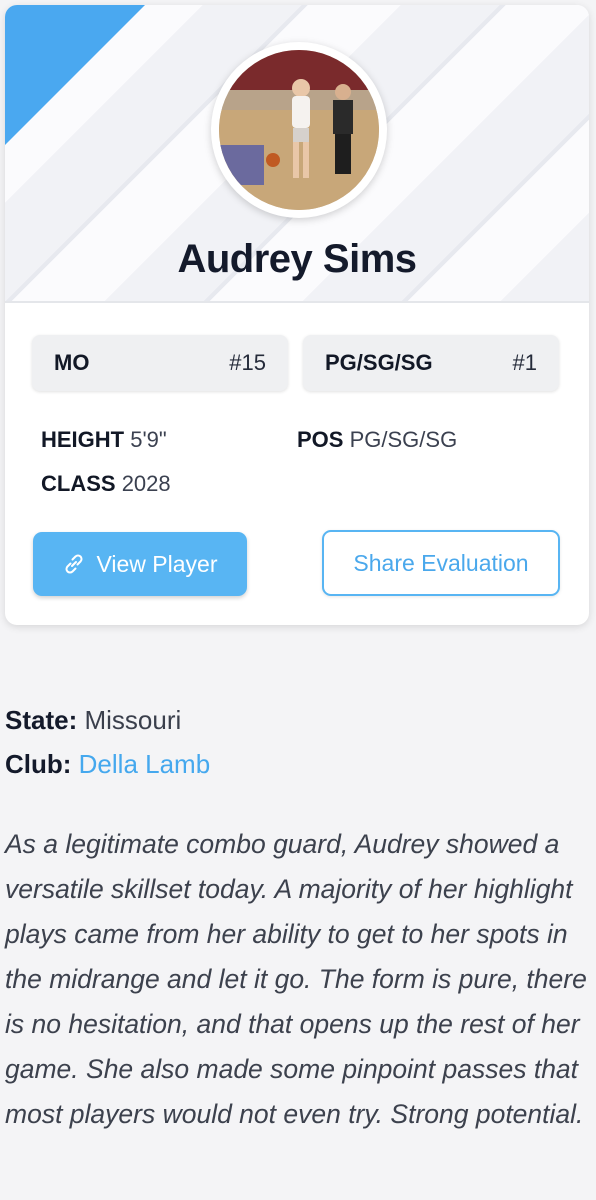 The height and width of the screenshot is (1200, 596). Describe the element at coordinates (72, 362) in the screenshot. I see `state-label: MO` at that location.